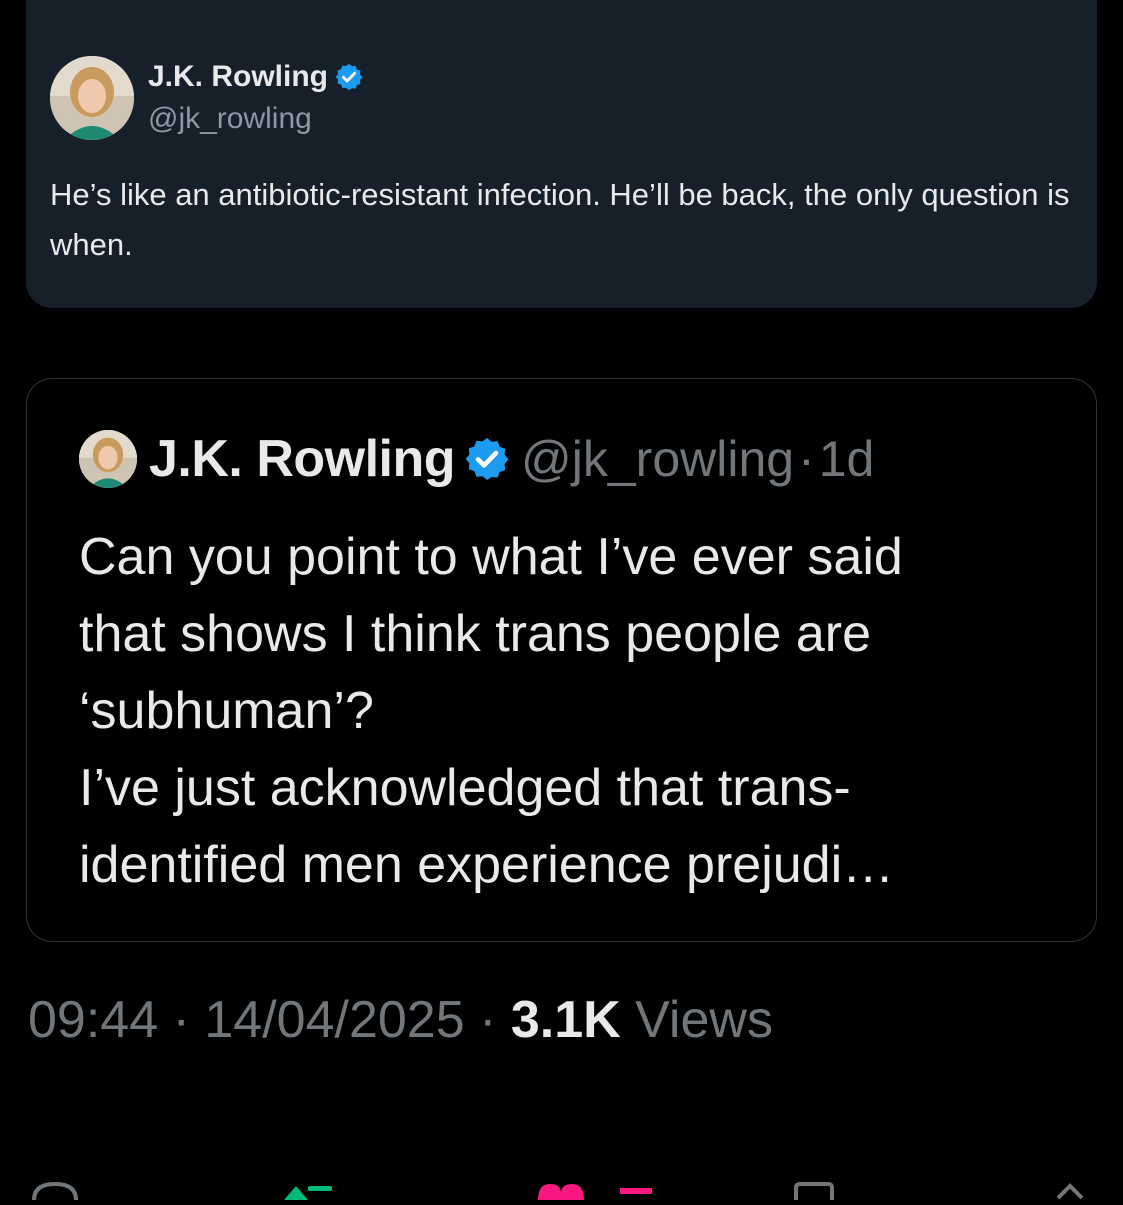  Describe the element at coordinates (847, 459) in the screenshot. I see `quoted-tweet-age: 1d` at that location.